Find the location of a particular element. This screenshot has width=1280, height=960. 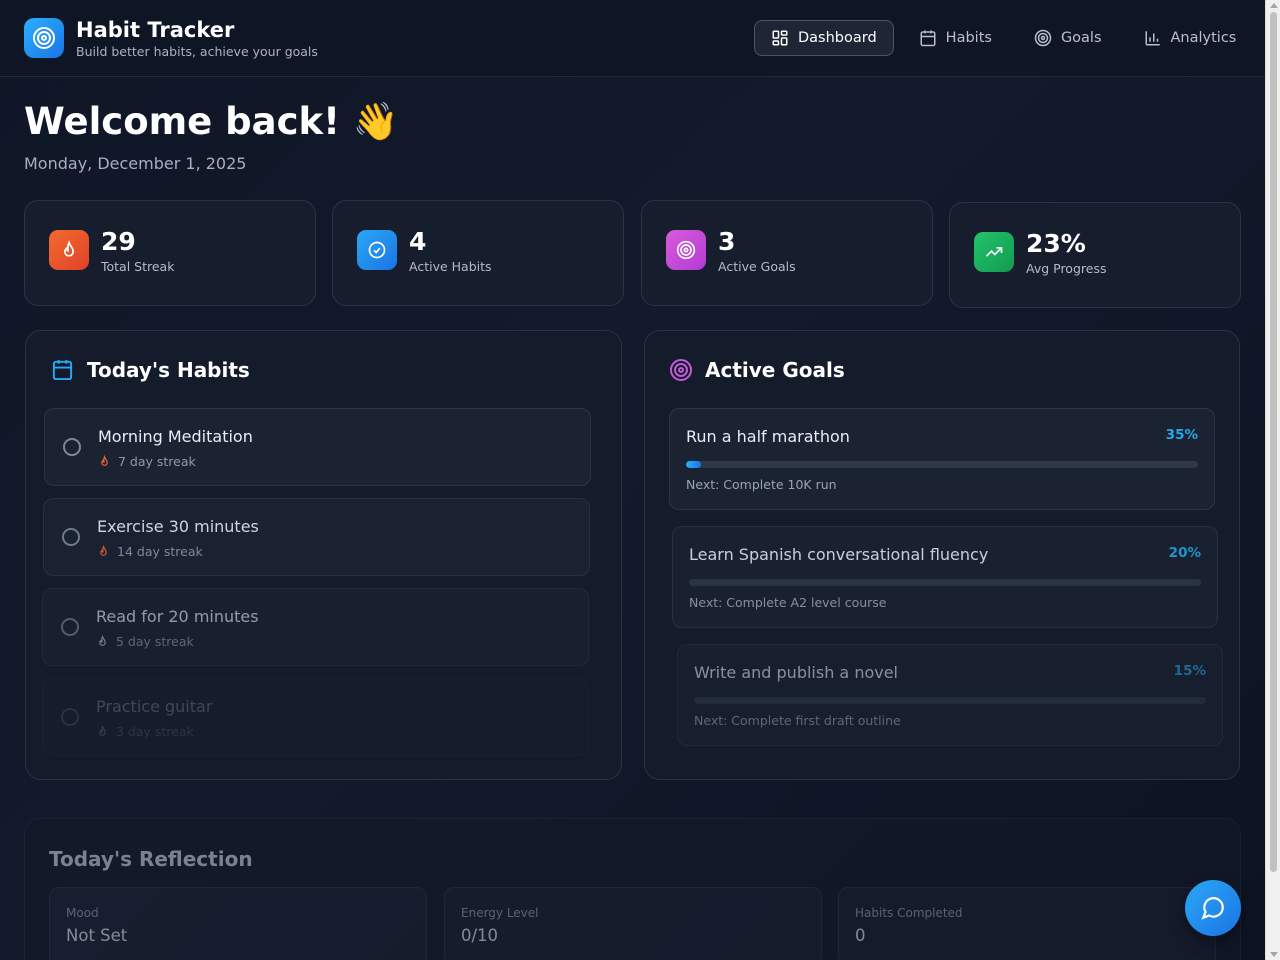

goal-percent: 15% is located at coordinates (1189, 671).